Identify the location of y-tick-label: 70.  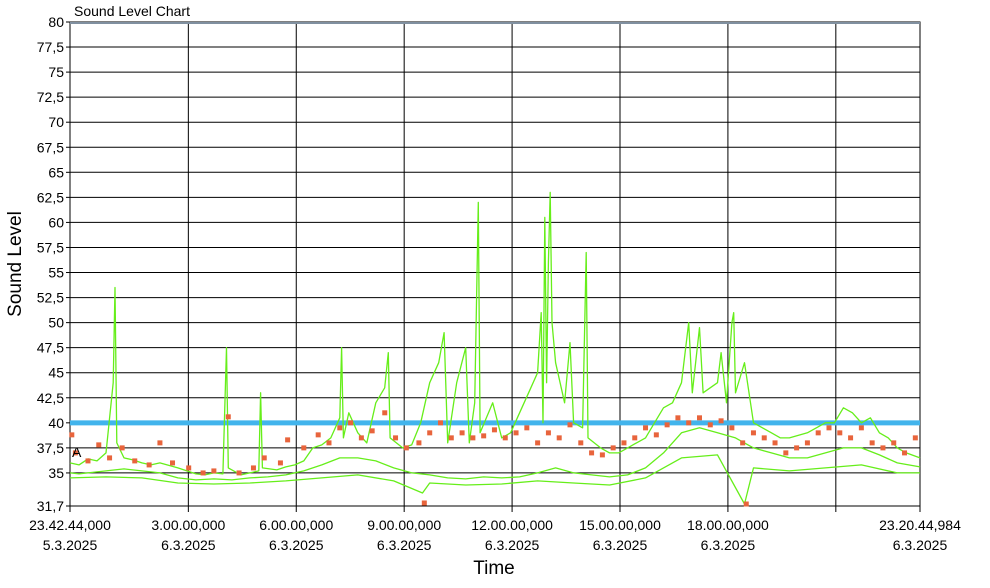
(56, 122).